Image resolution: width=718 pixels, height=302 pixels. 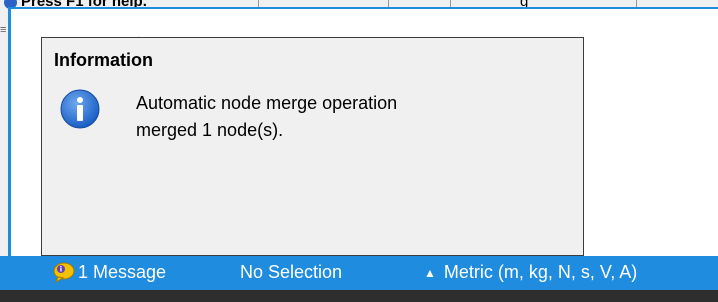 I want to click on svg-text: i, so click(x=61, y=270).